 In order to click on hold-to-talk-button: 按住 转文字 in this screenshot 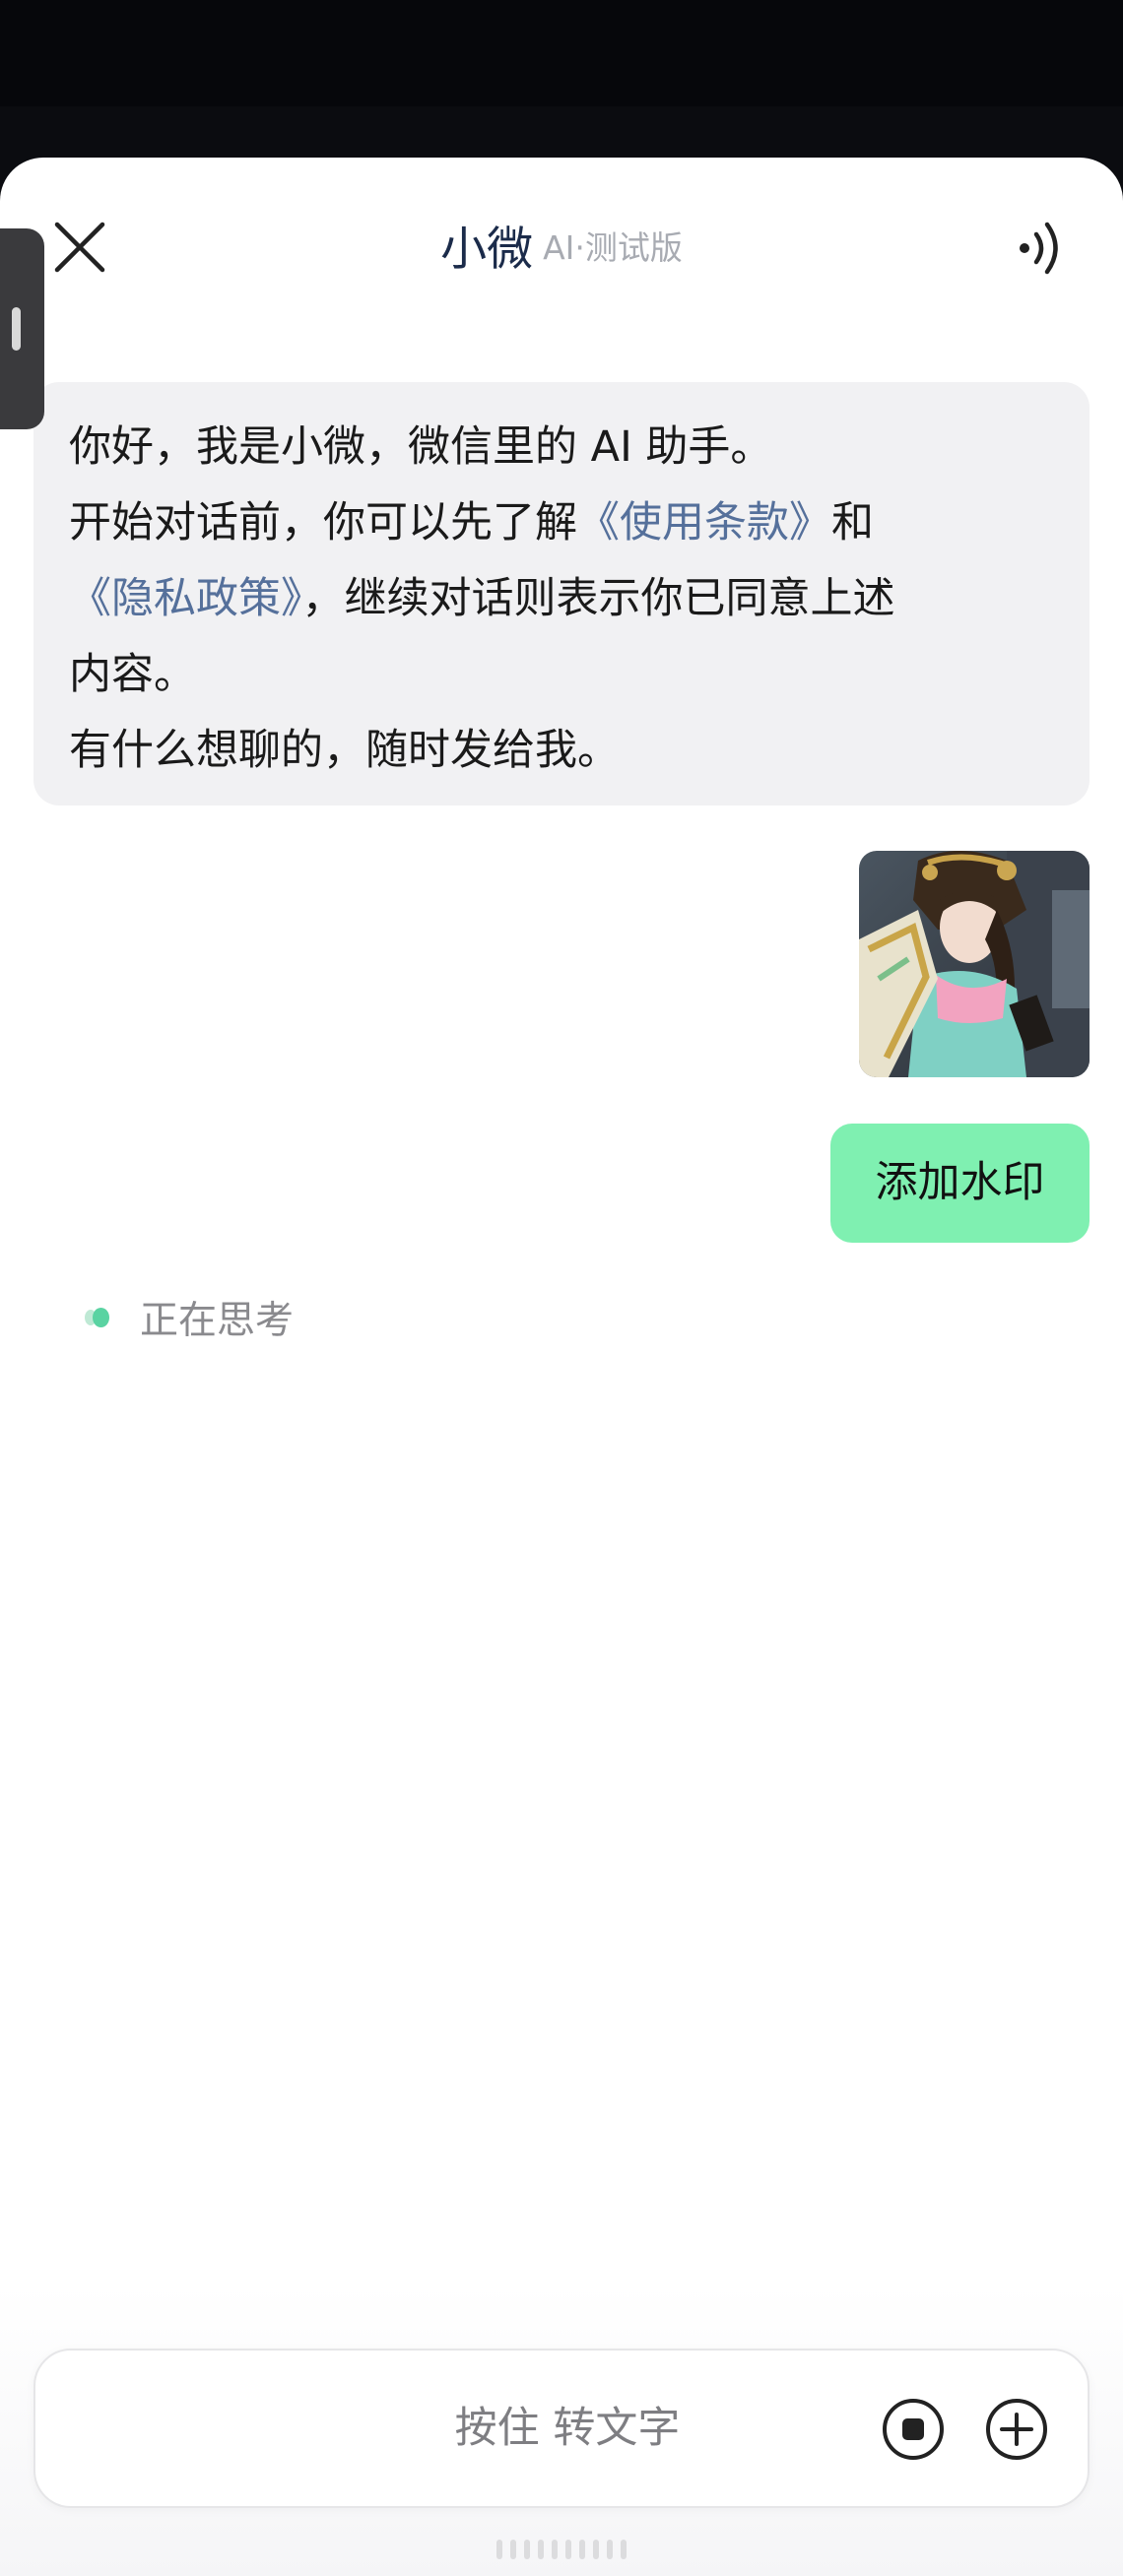, I will do `click(567, 2428)`.